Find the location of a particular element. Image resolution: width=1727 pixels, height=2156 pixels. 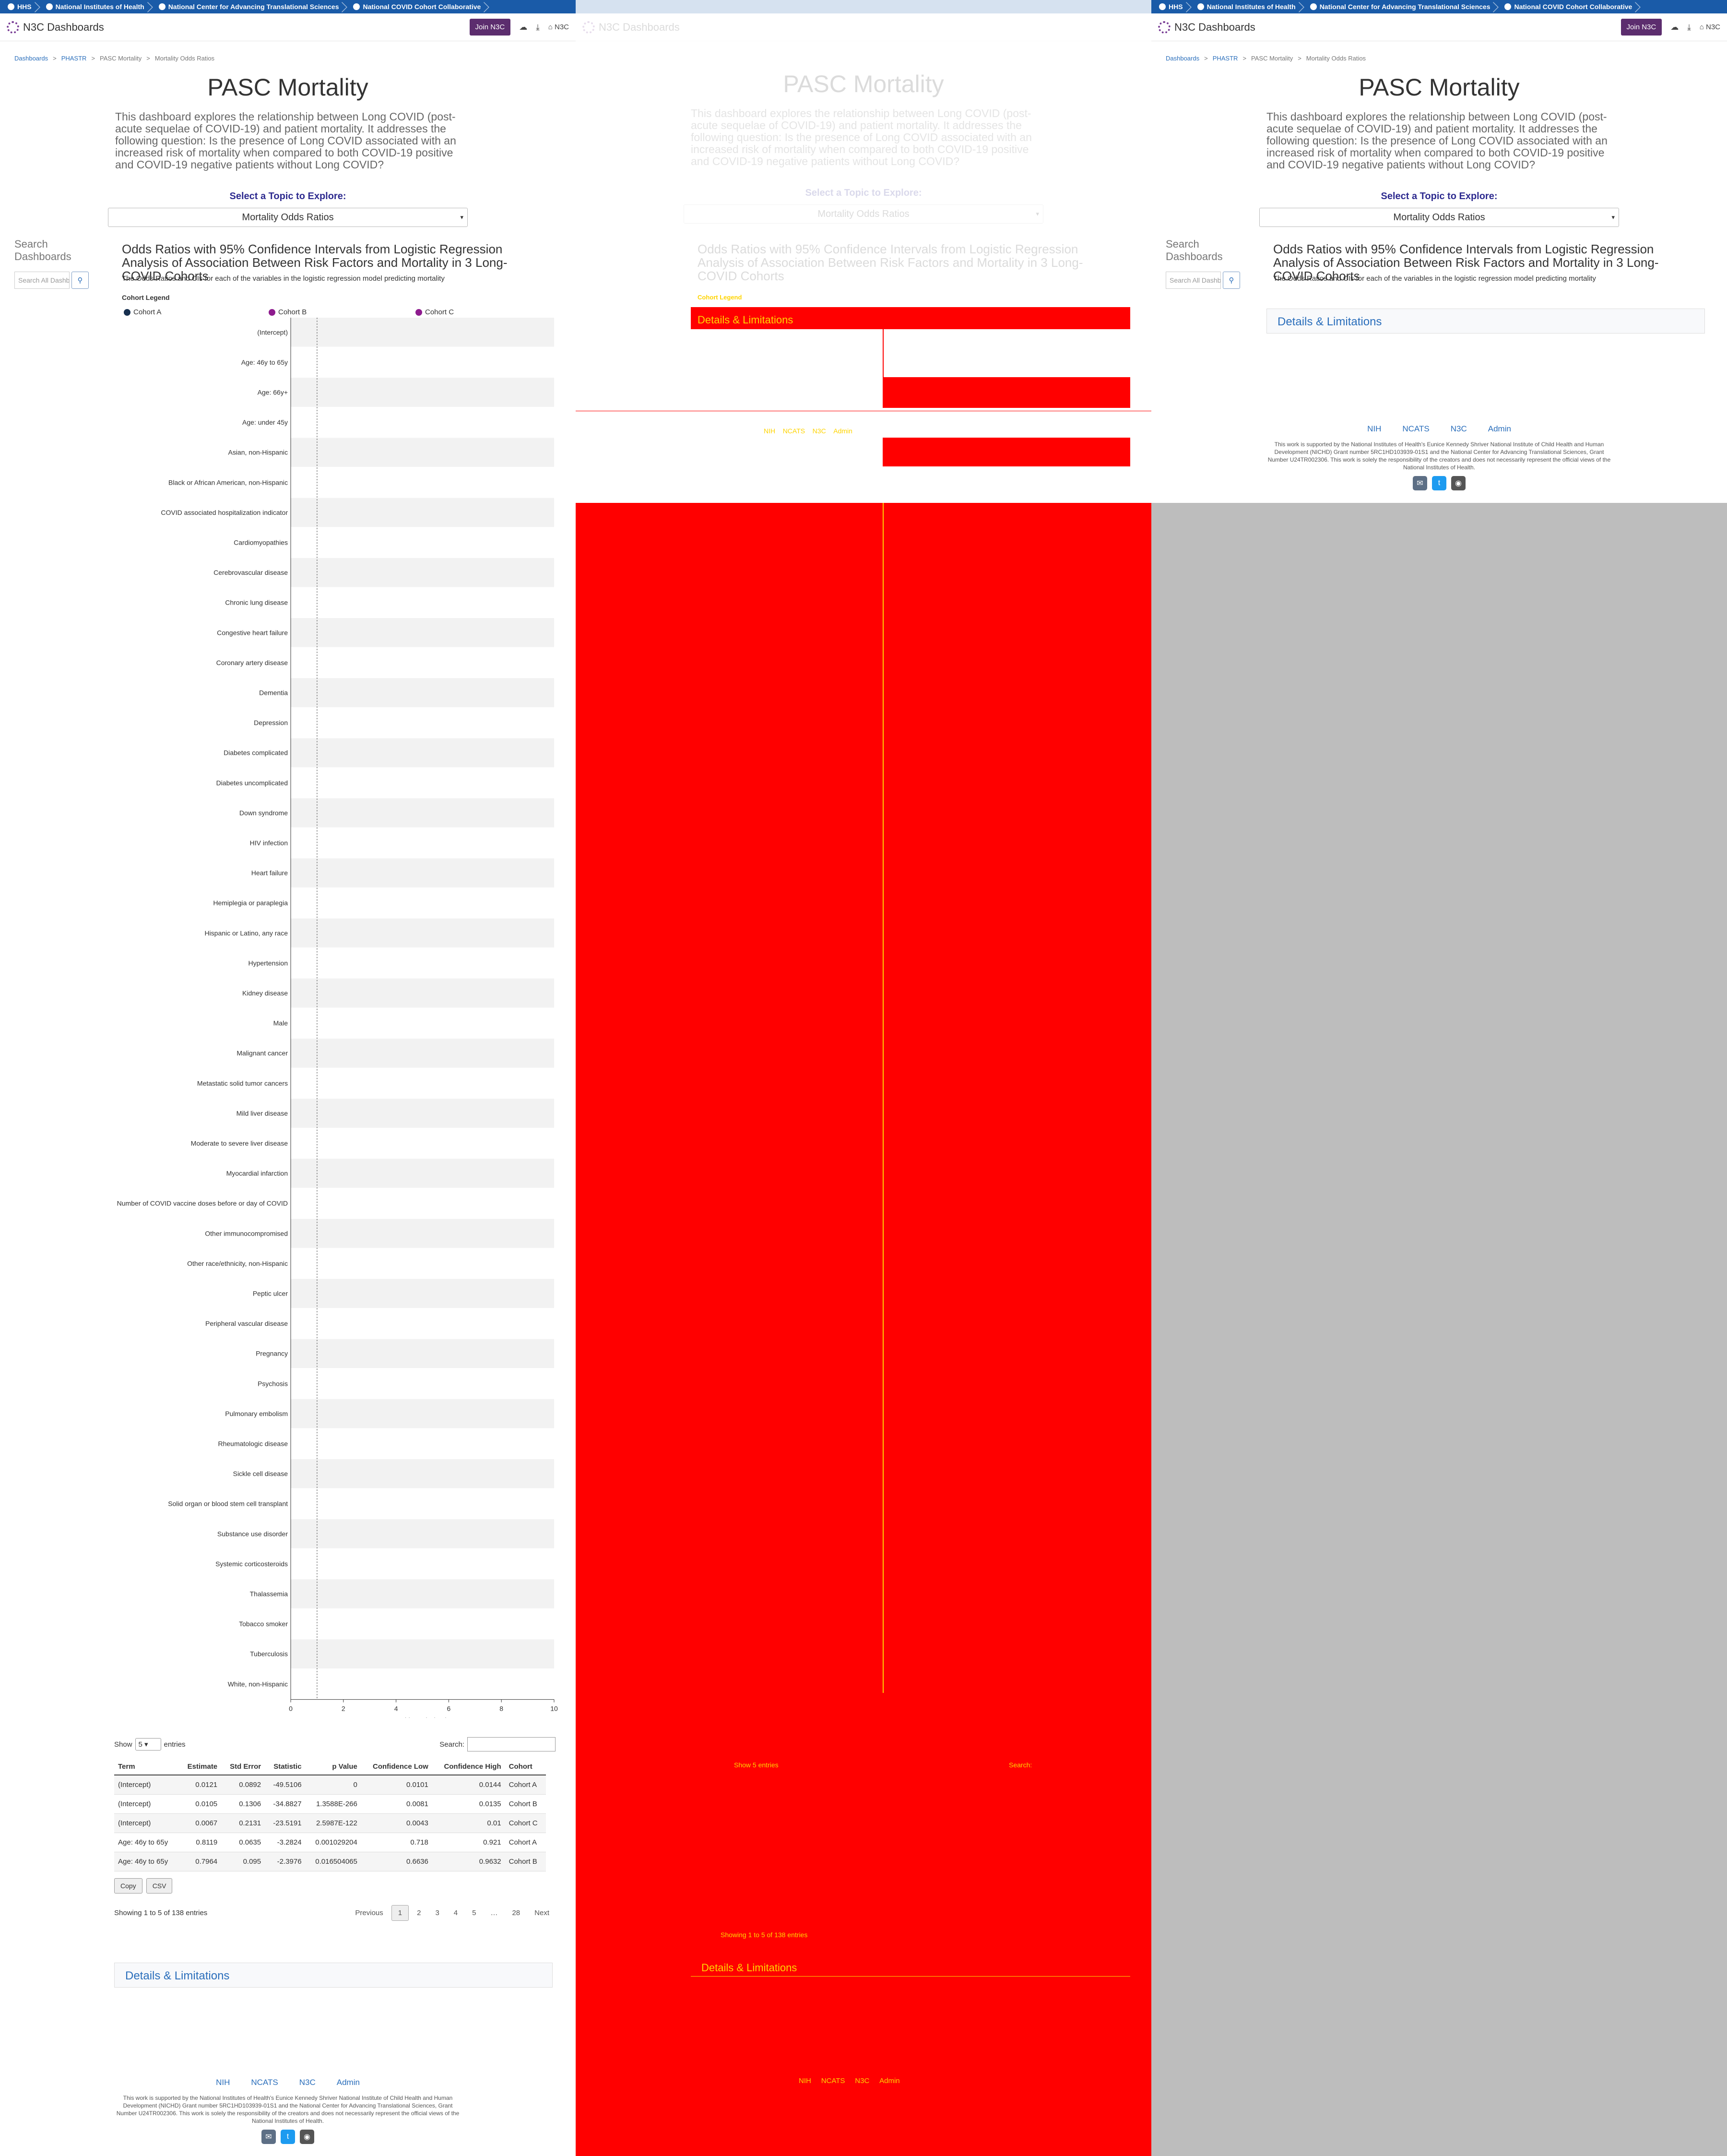

y-tick-label: Cerebrovascular disease is located at coordinates (250, 572).